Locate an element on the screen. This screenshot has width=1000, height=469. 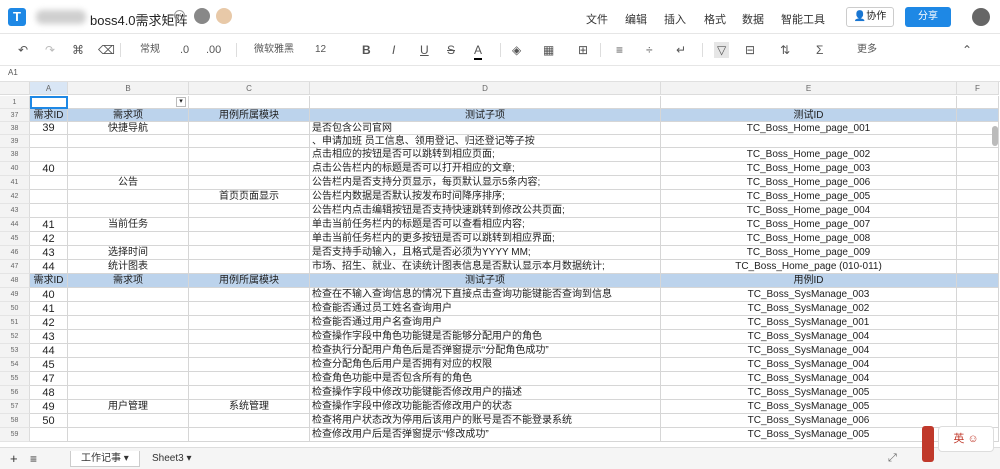
formula-icon: Σ is located at coordinates (819, 50).